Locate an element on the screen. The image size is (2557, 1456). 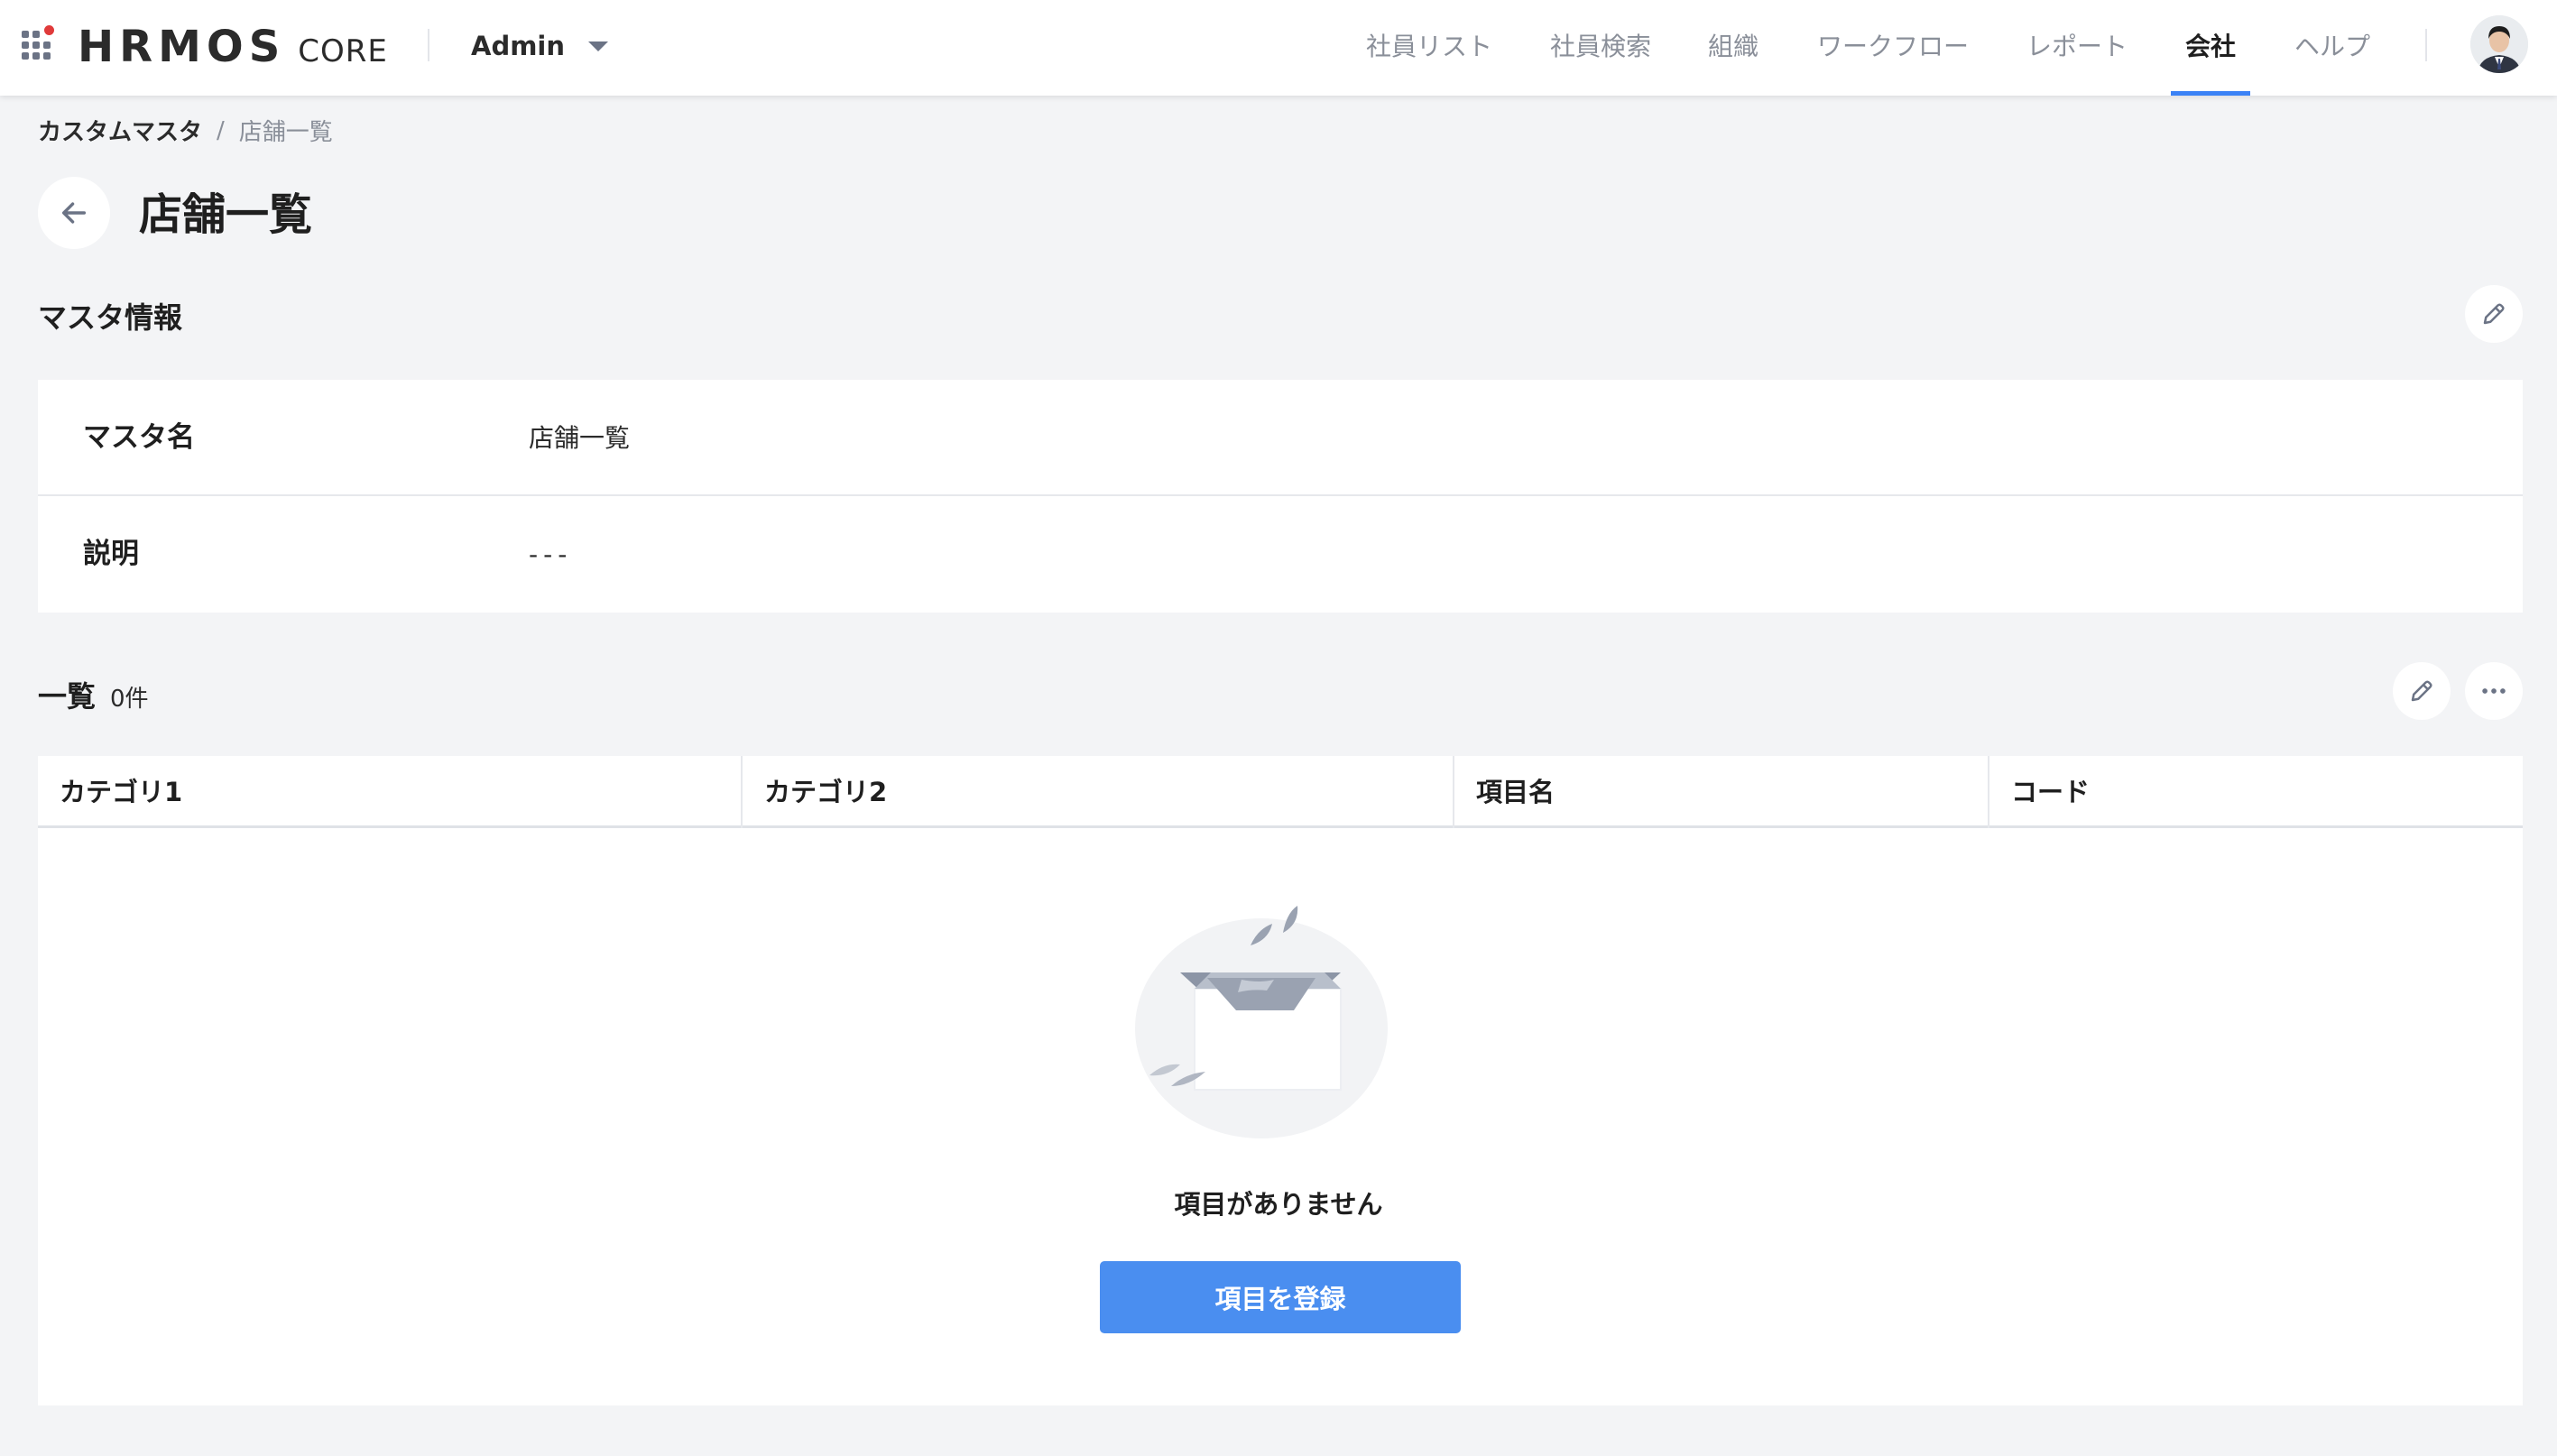
table-header-row: カテゴリ1 カテゴリ2 項目名 コード is located at coordinates (1280, 792).